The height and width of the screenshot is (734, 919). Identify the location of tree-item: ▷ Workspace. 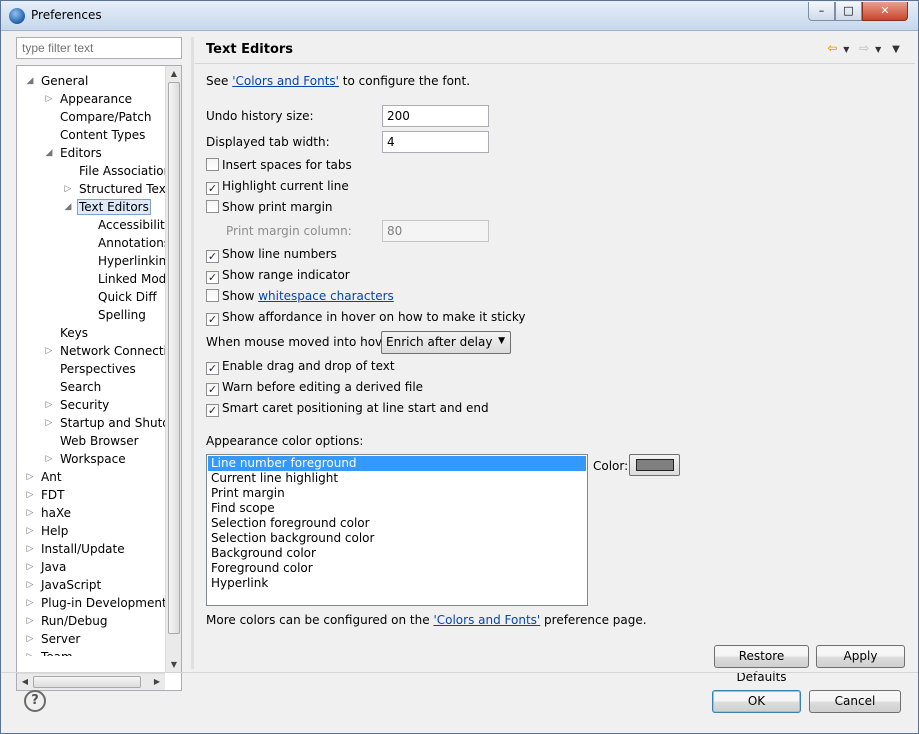
(86, 459).